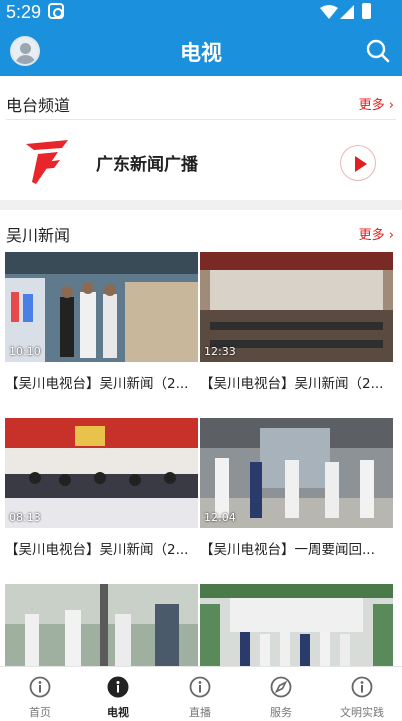  What do you see at coordinates (371, 105) in the screenshot?
I see `radio-more-label: 更多` at bounding box center [371, 105].